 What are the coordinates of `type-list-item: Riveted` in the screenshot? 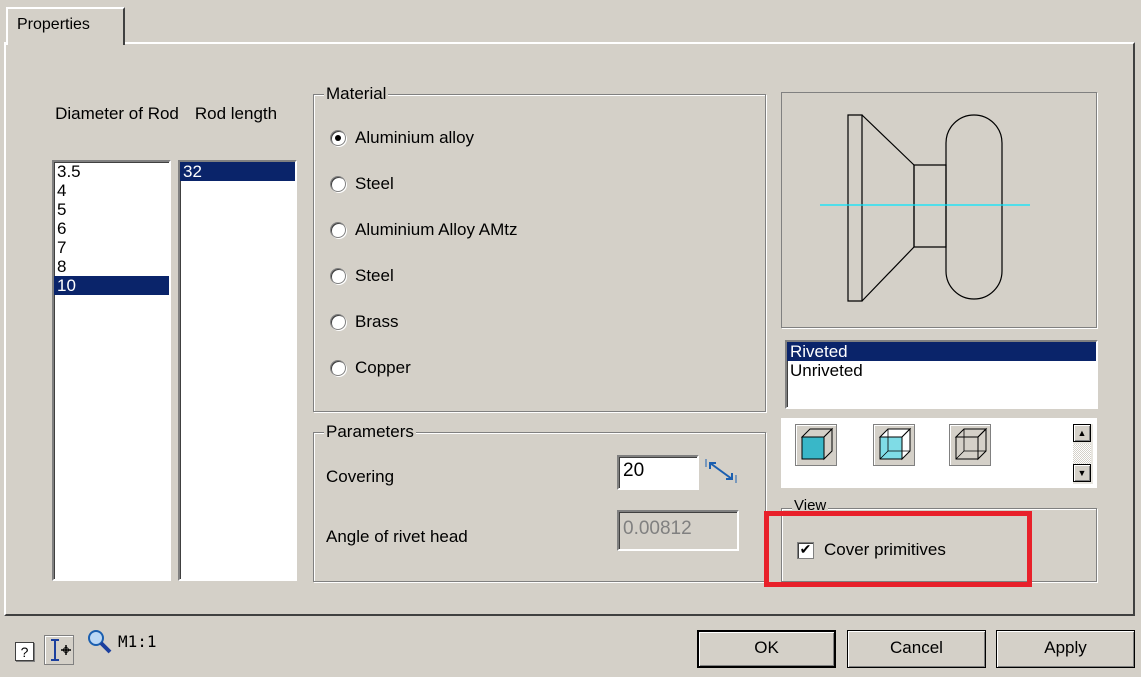 It's located at (941, 351).